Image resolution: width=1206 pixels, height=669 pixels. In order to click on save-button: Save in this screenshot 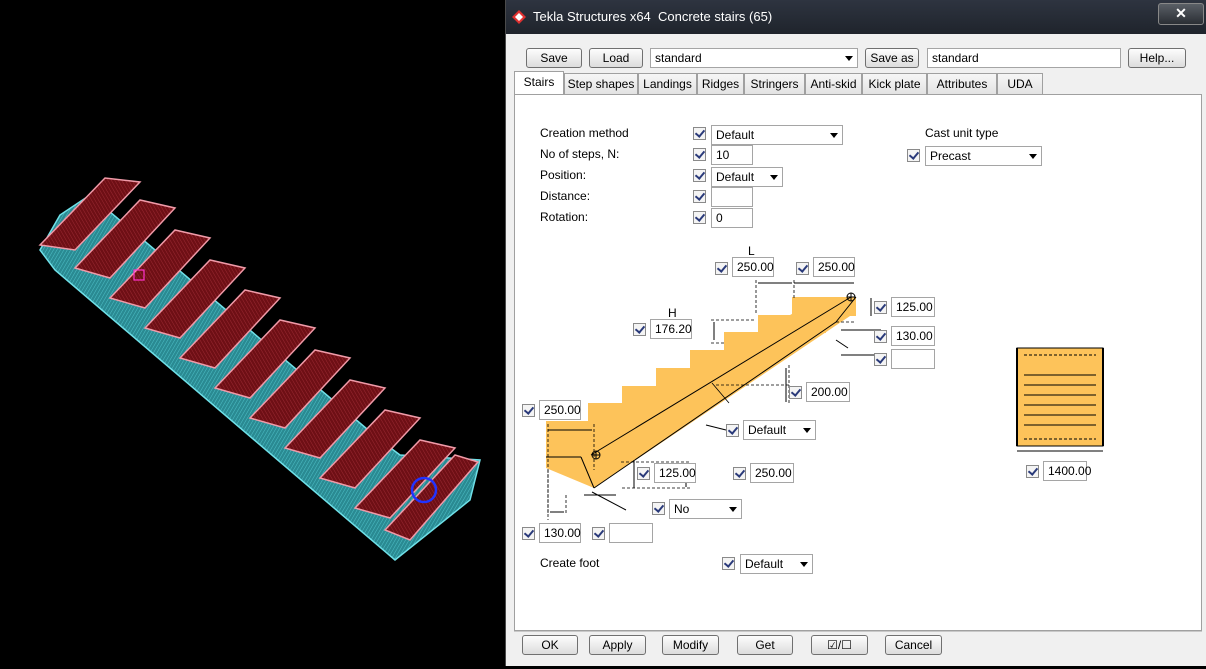, I will do `click(554, 58)`.